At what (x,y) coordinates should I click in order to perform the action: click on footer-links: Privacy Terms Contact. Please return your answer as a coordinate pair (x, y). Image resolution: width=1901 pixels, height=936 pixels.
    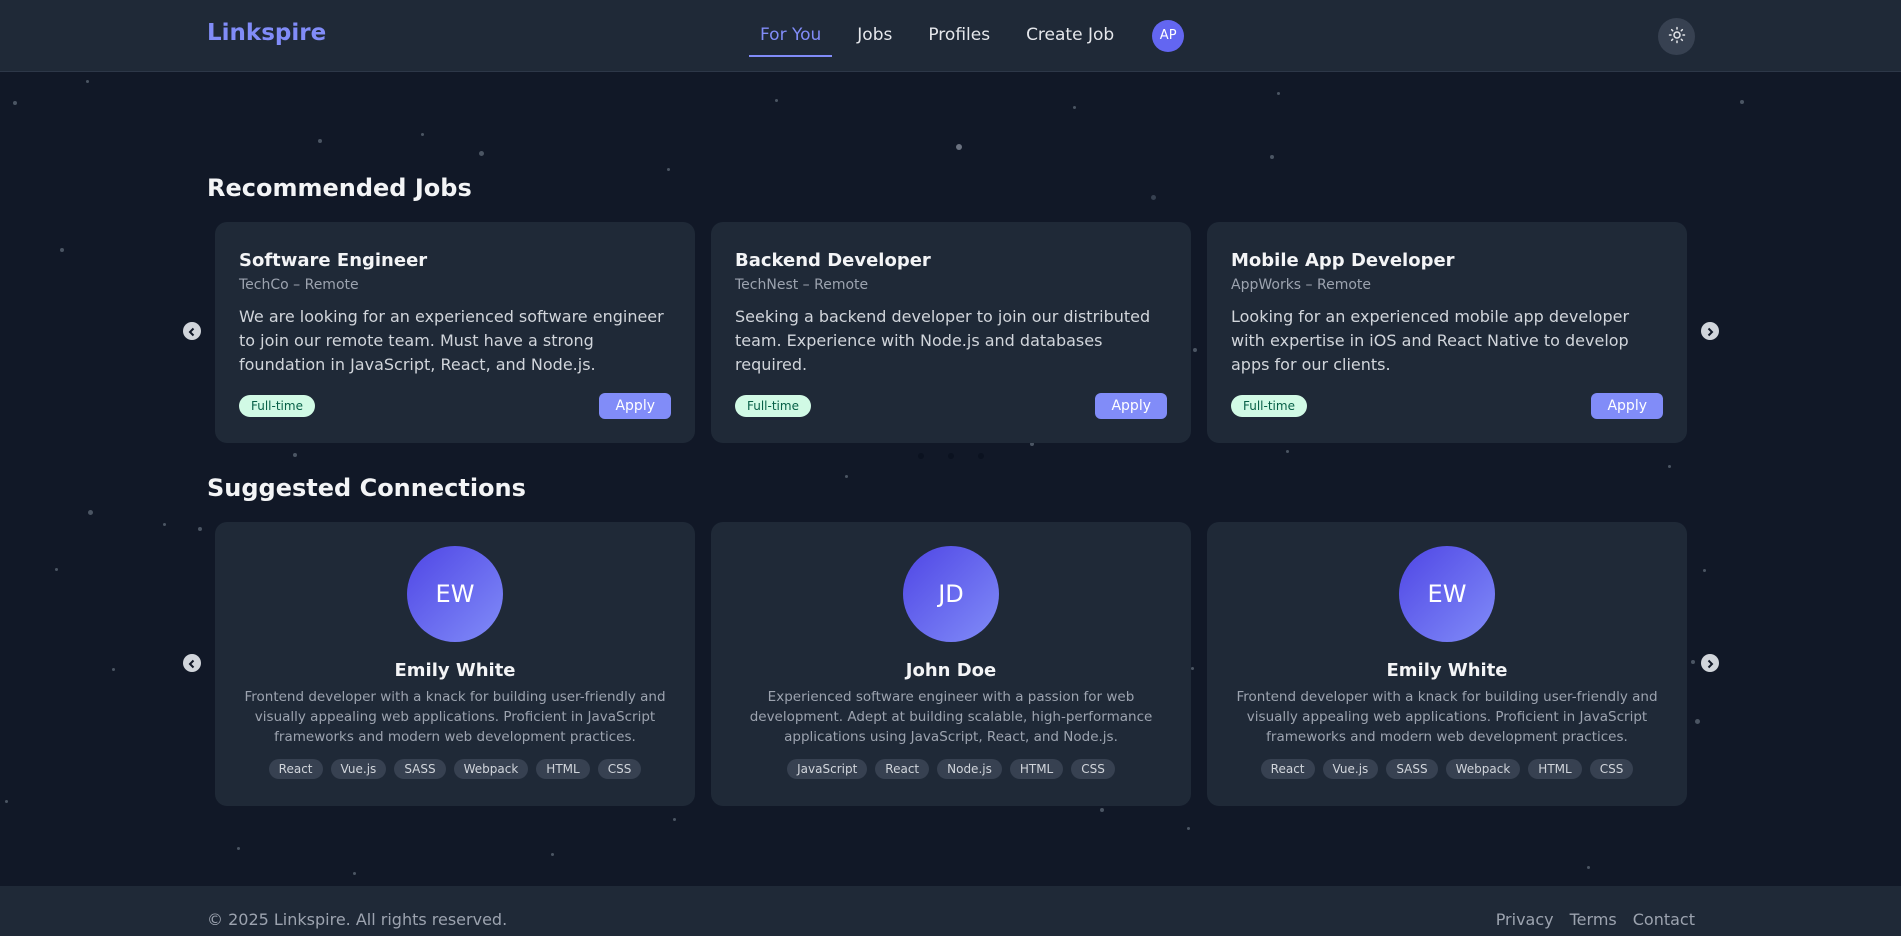
    Looking at the image, I should click on (1595, 919).